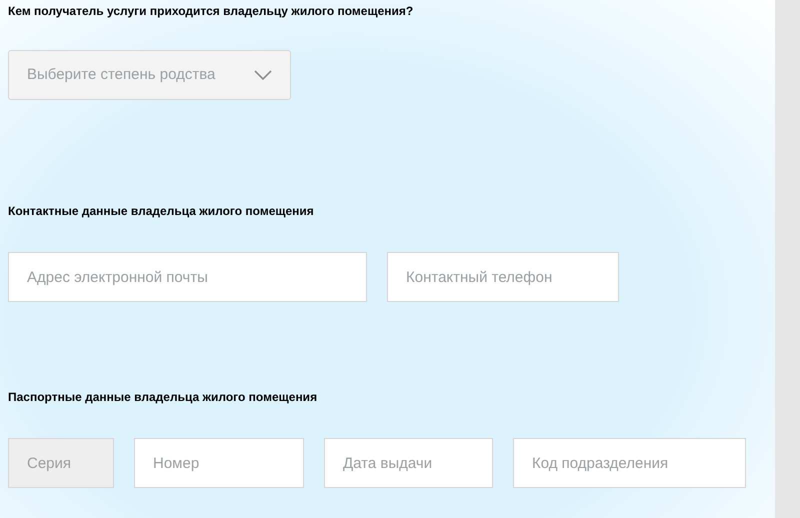  I want to click on input-field: Дата выдачи, so click(408, 463).